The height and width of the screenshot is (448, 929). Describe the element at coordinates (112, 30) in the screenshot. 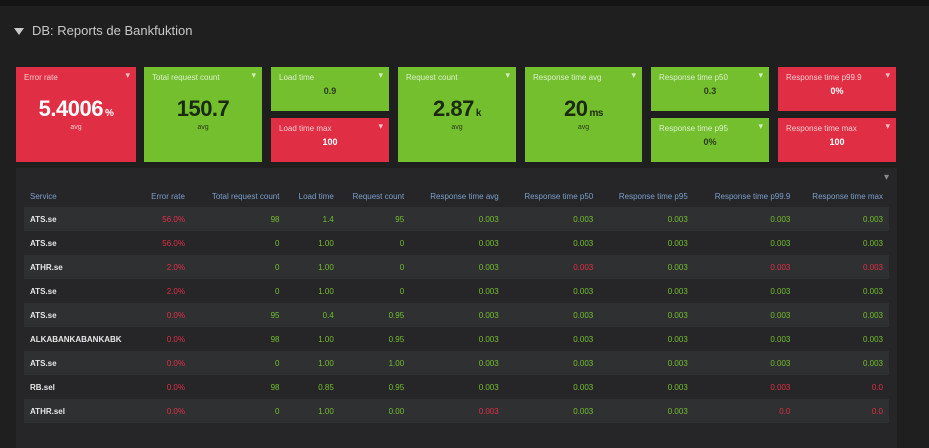

I see `row-title: DB: Reports de Bankfuktion` at that location.